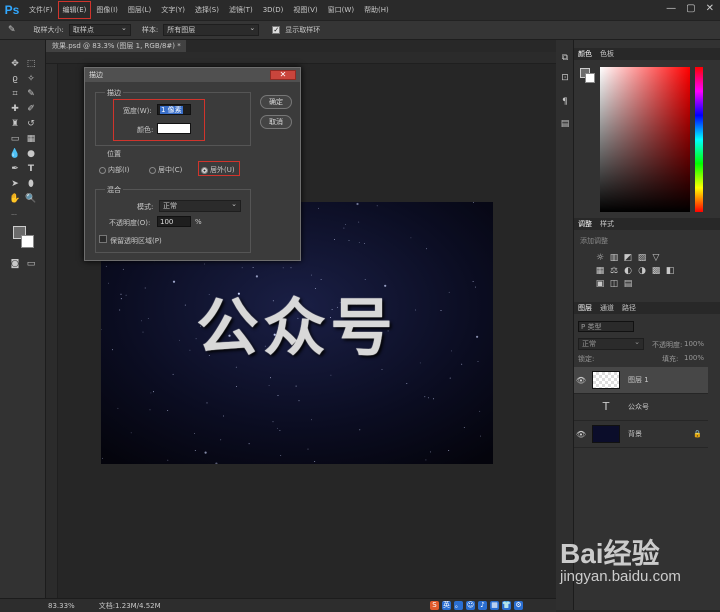 This screenshot has height=612, width=720. Describe the element at coordinates (130, 240) in the screenshot. I see `preserve-transparency-checkbox: 保留透明区域(P)` at that location.